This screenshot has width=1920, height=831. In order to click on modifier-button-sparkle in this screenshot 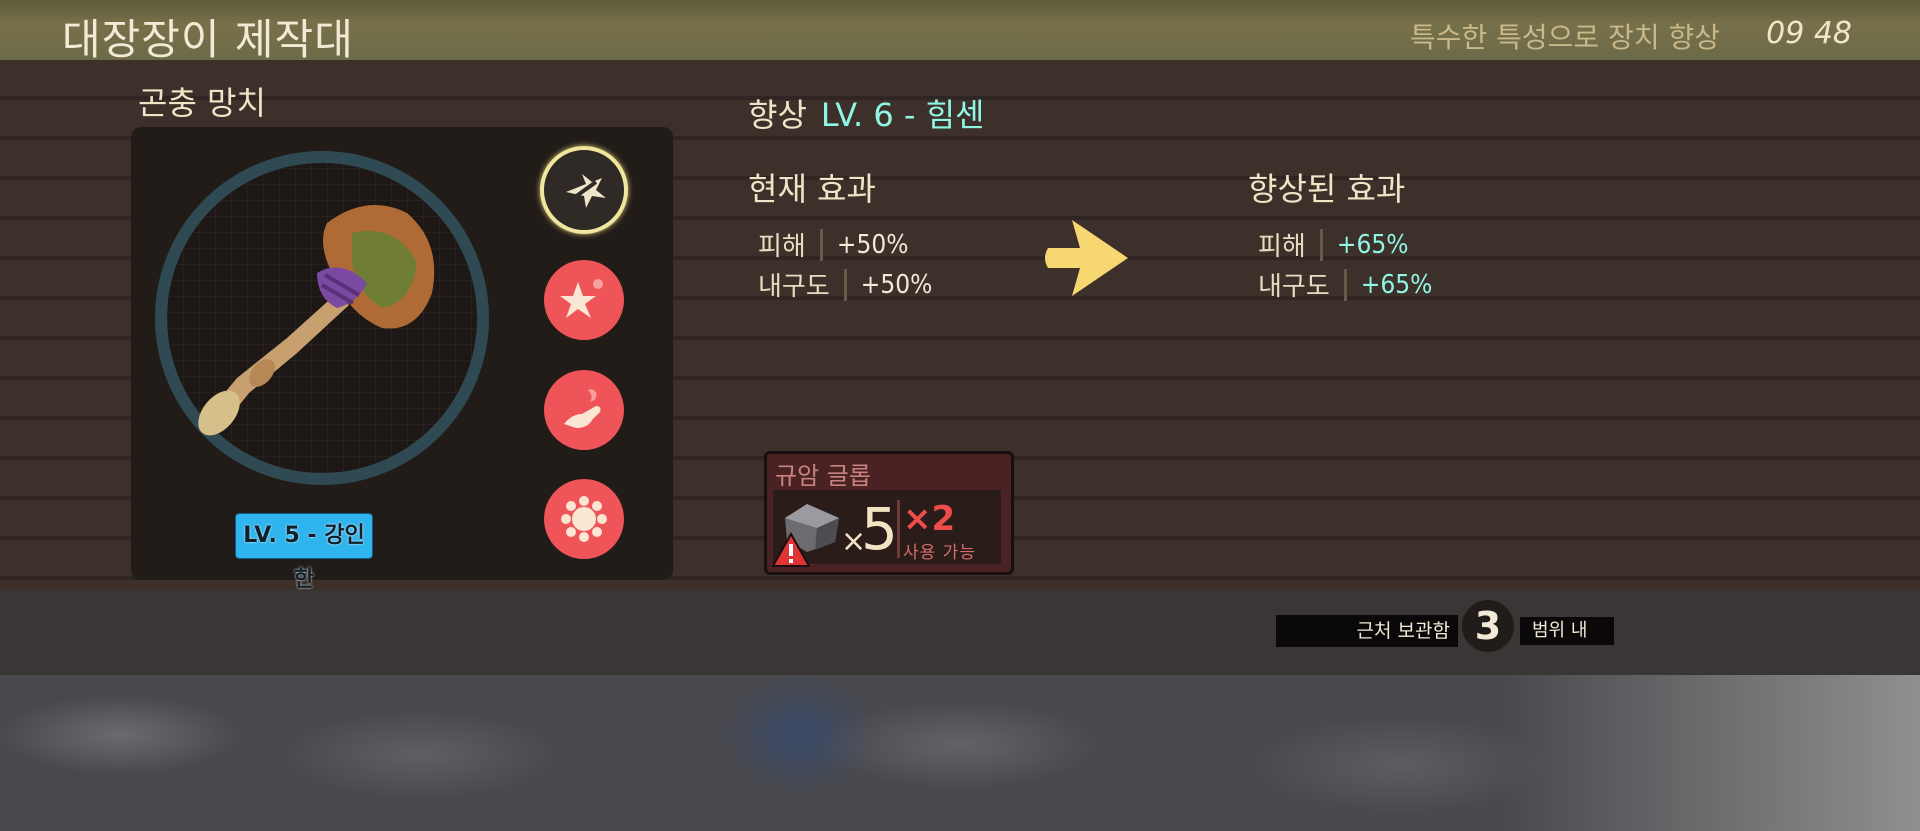, I will do `click(584, 300)`.